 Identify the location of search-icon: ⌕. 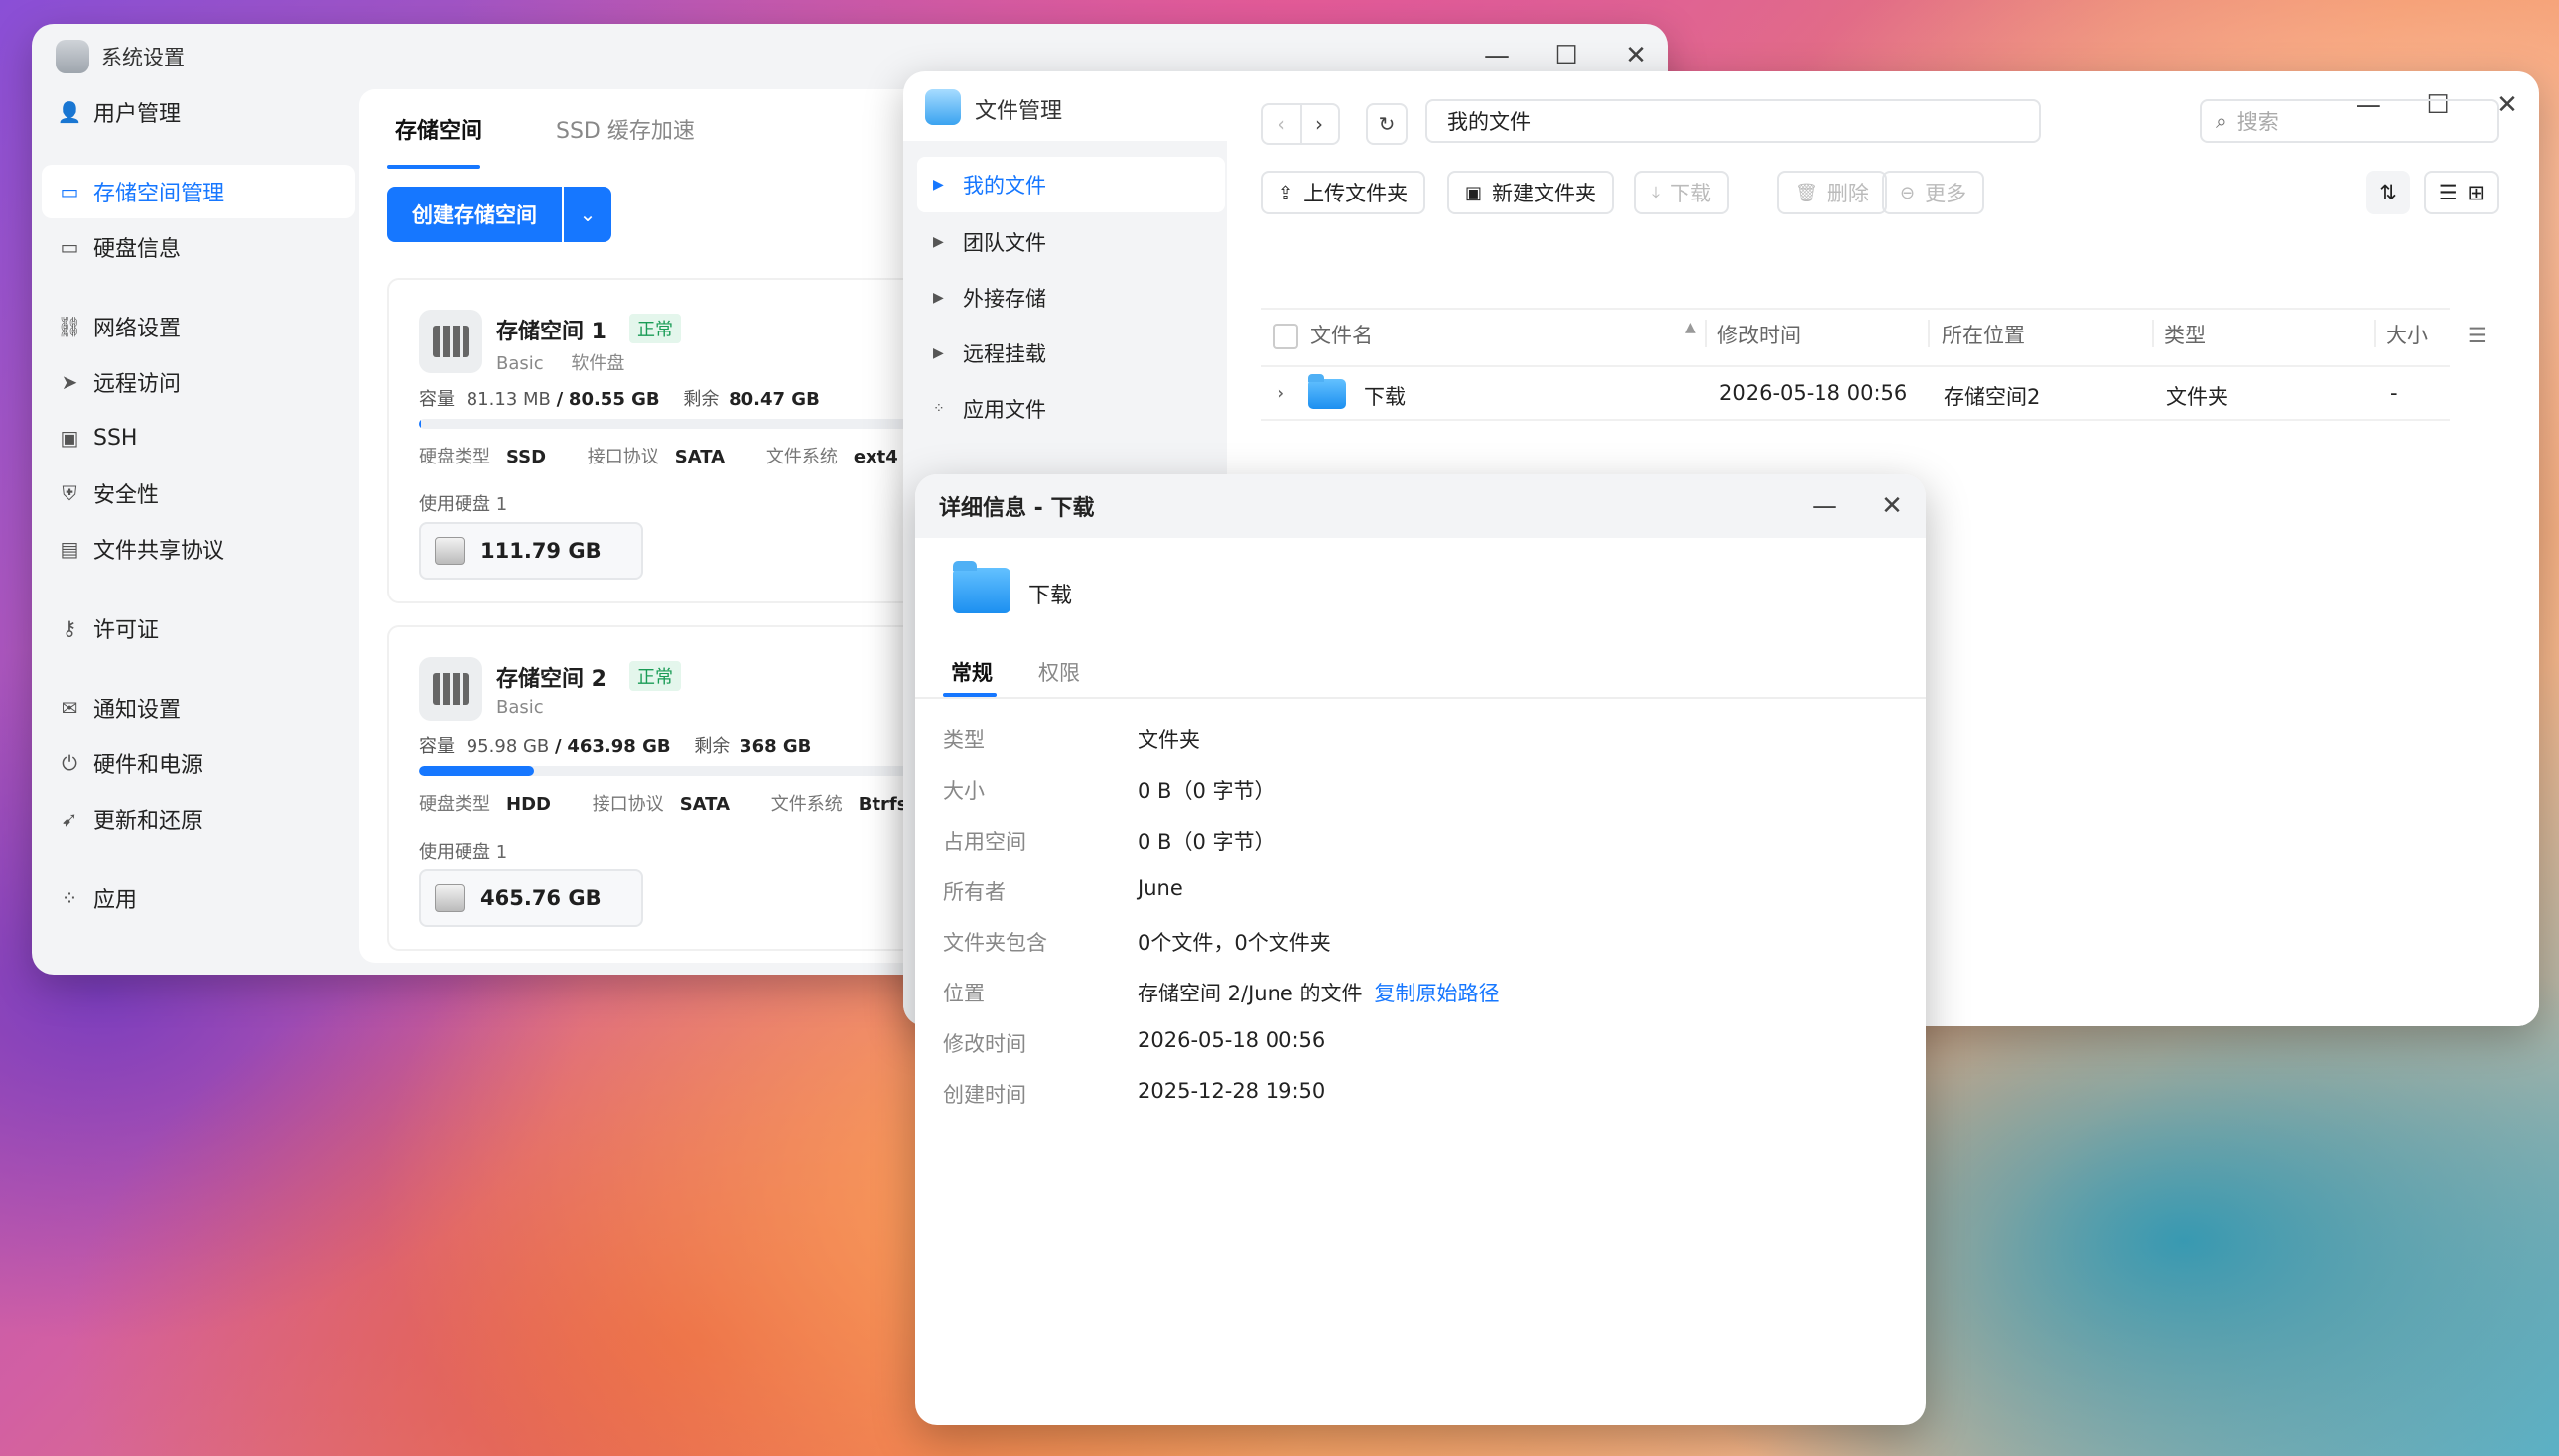
(2221, 120).